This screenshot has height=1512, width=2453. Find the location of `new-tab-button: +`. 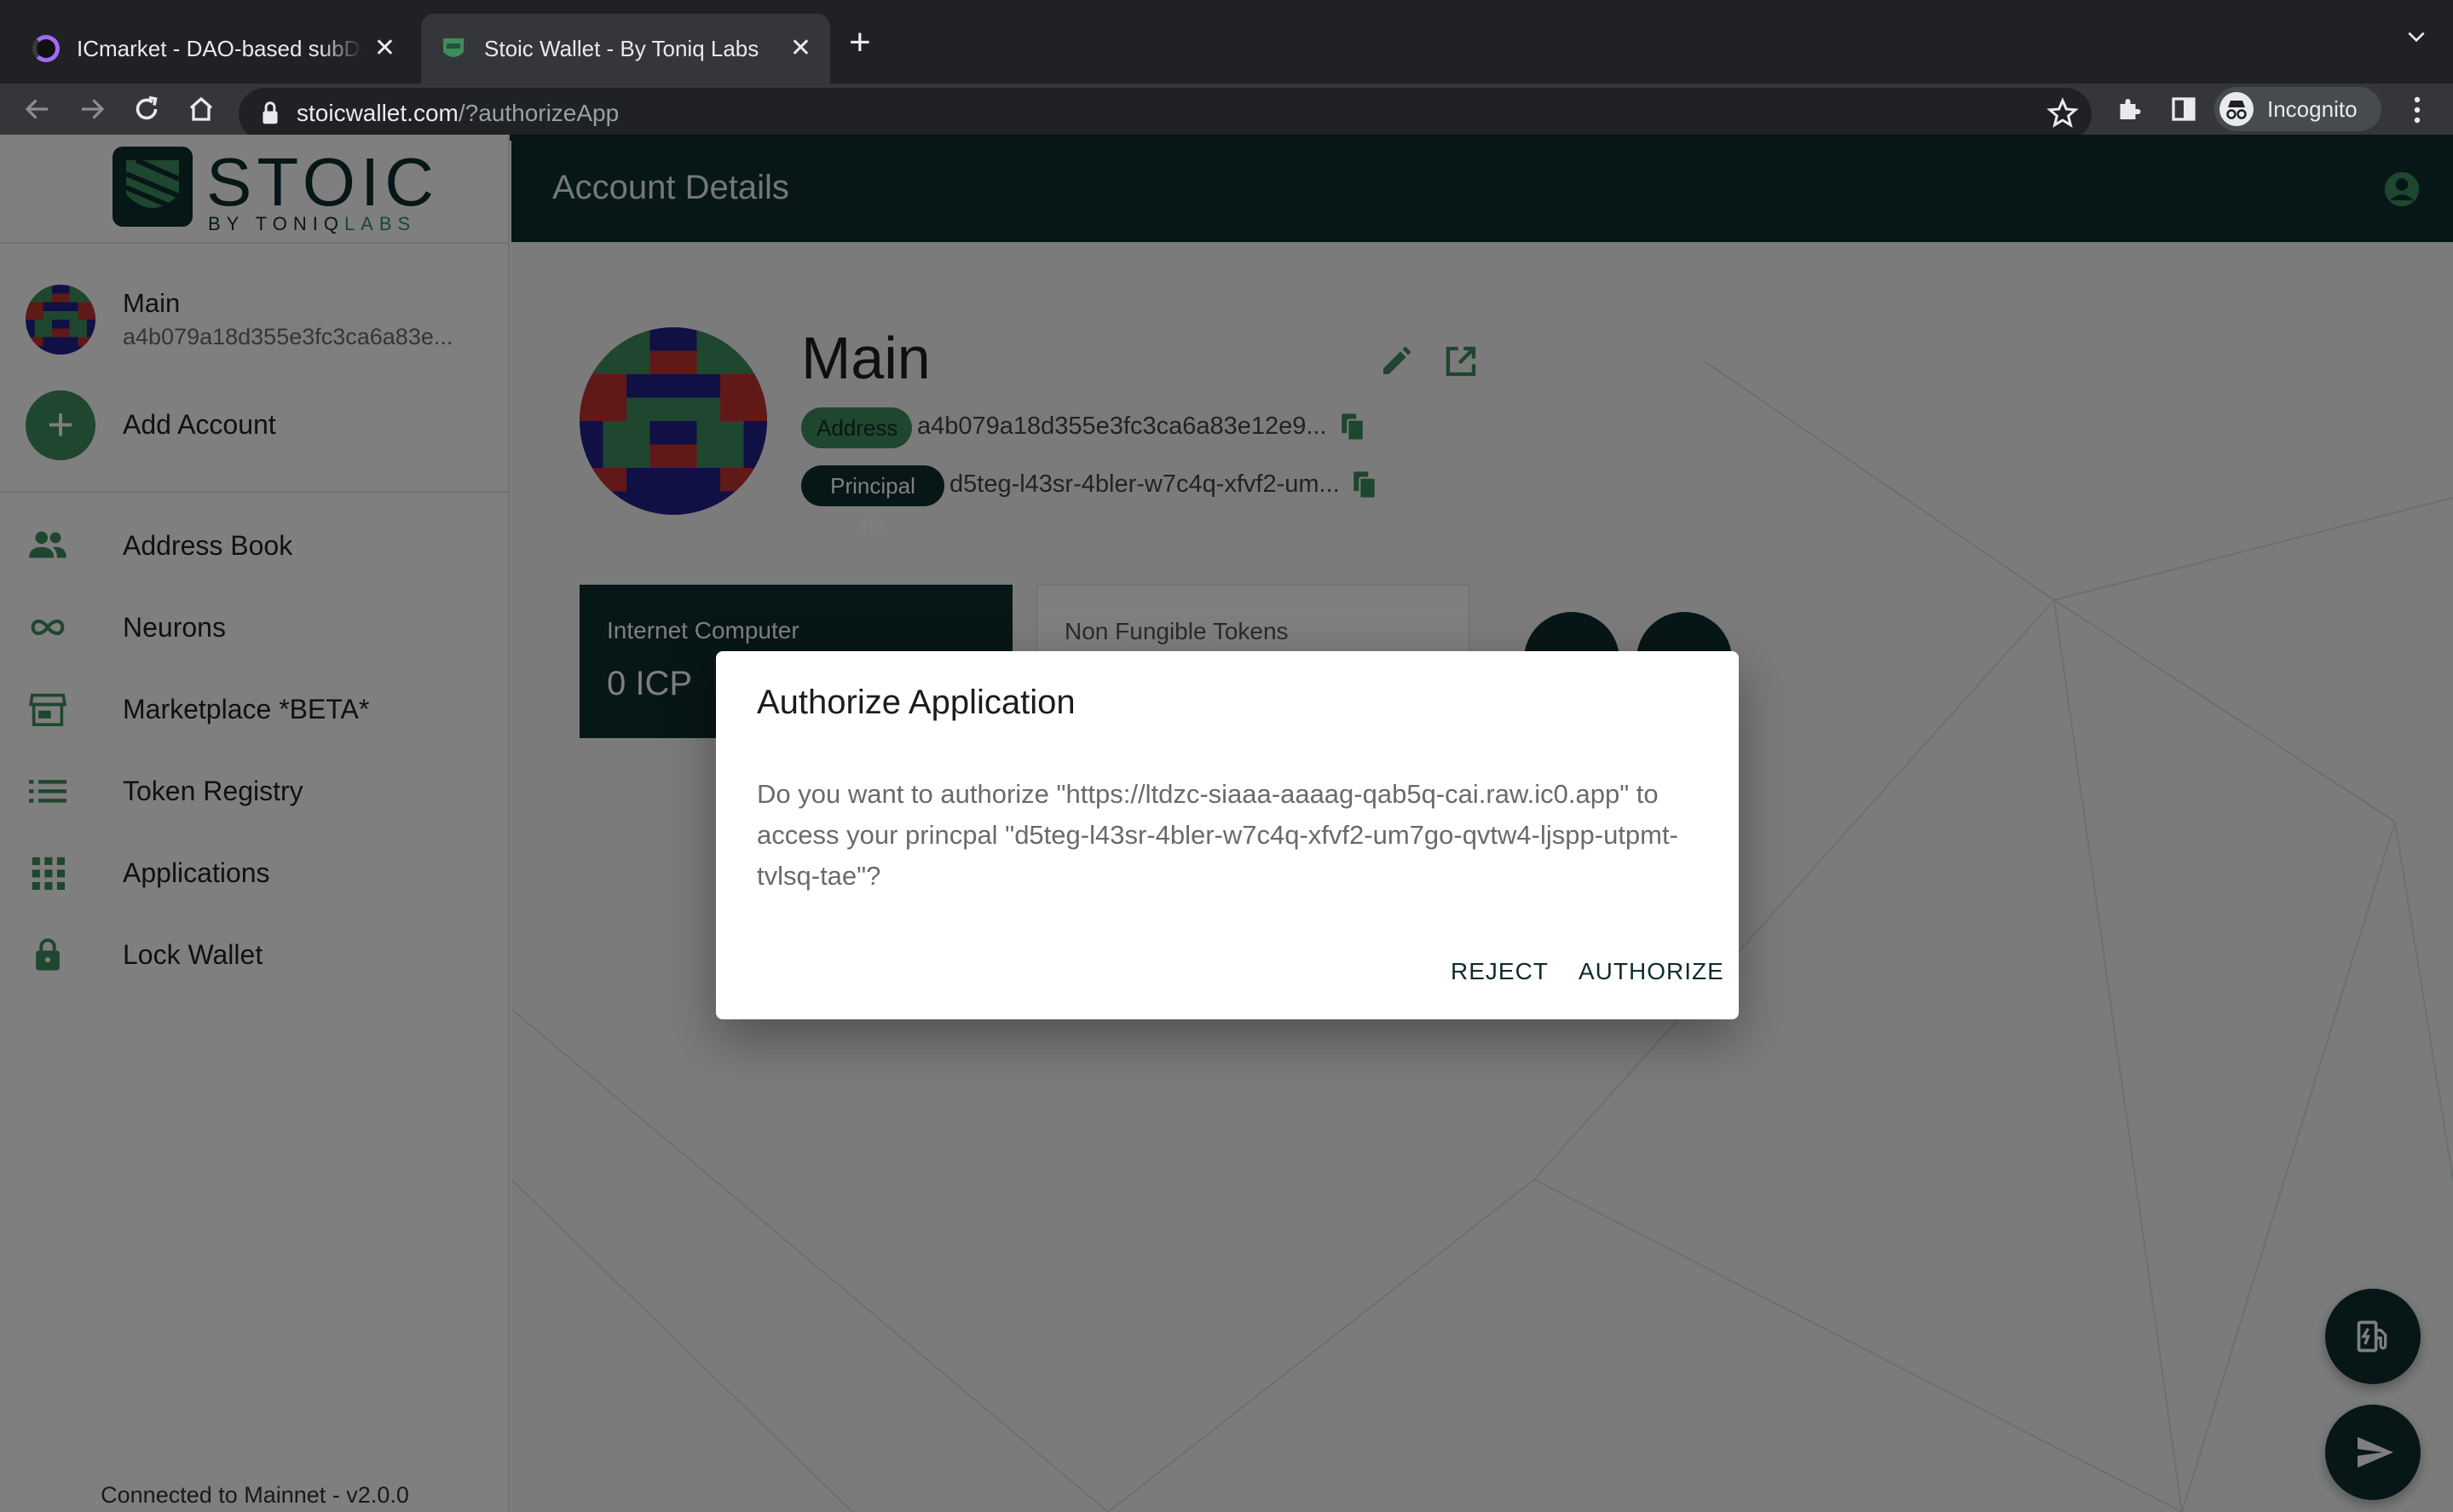

new-tab-button: + is located at coordinates (860, 42).